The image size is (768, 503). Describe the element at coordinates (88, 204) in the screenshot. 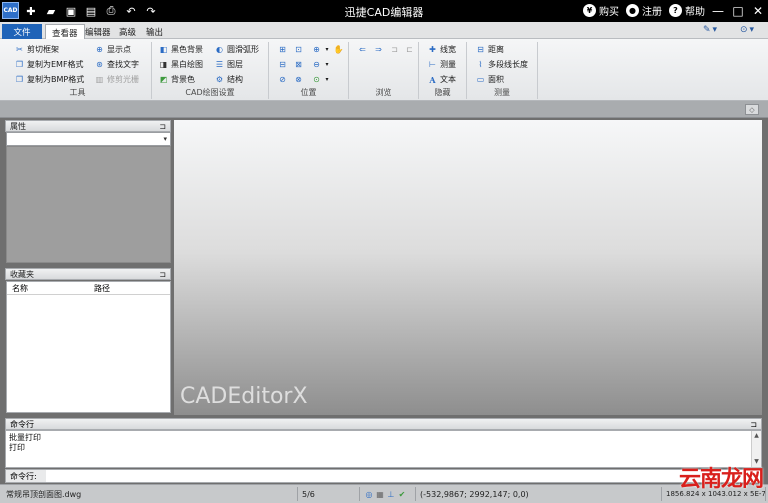

I see `properties-grid` at that location.